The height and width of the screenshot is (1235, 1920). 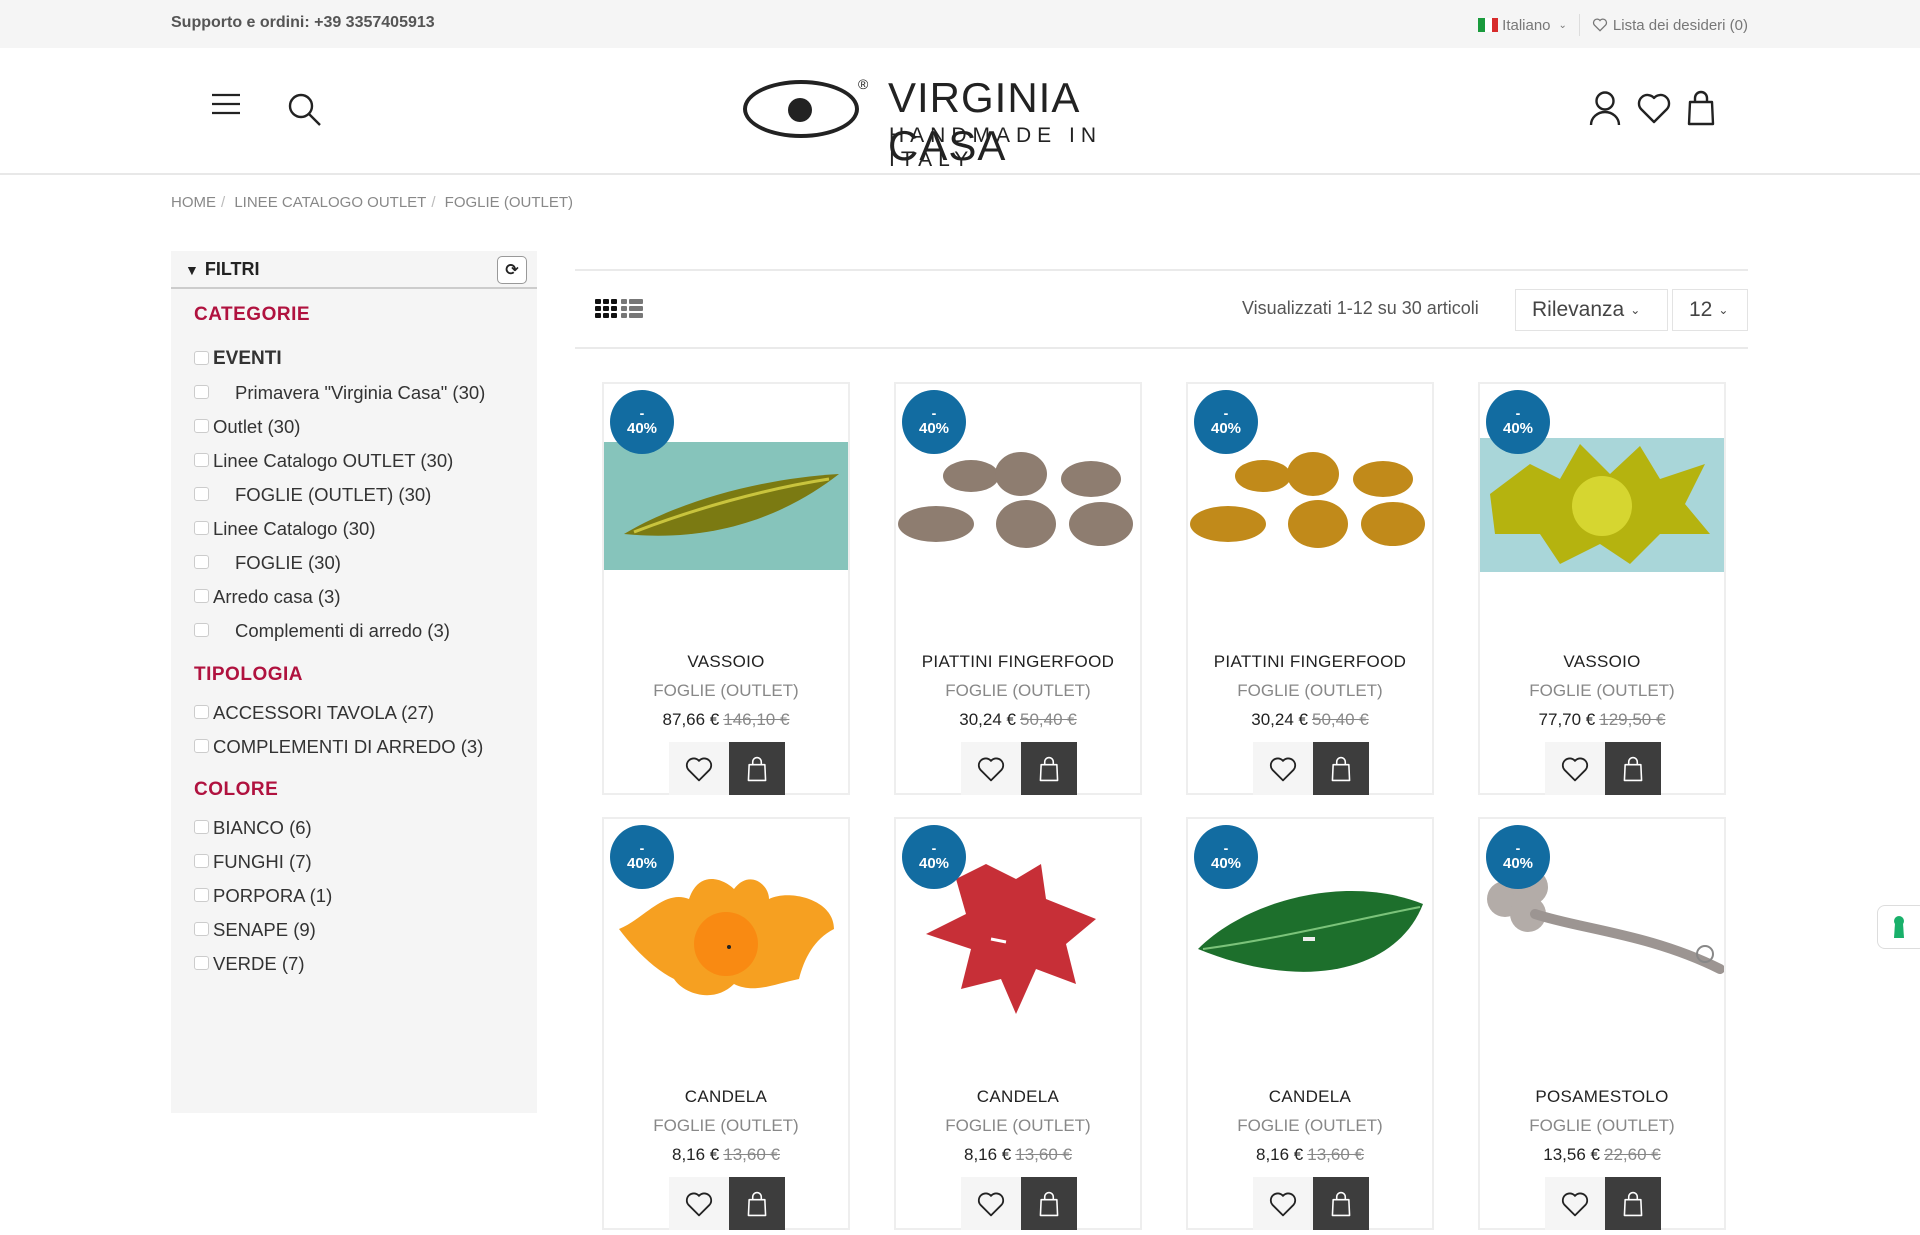 What do you see at coordinates (333, 494) in the screenshot?
I see `filter-option-label: FOGLIE (OUTLET) (30)` at bounding box center [333, 494].